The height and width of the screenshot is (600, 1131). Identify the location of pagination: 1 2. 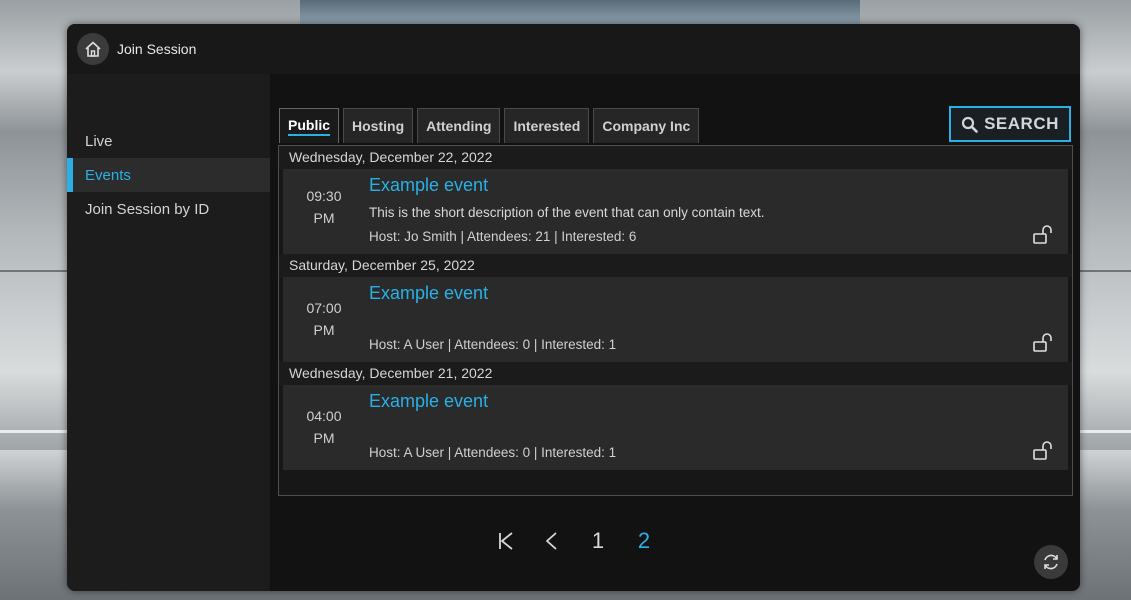
(575, 541).